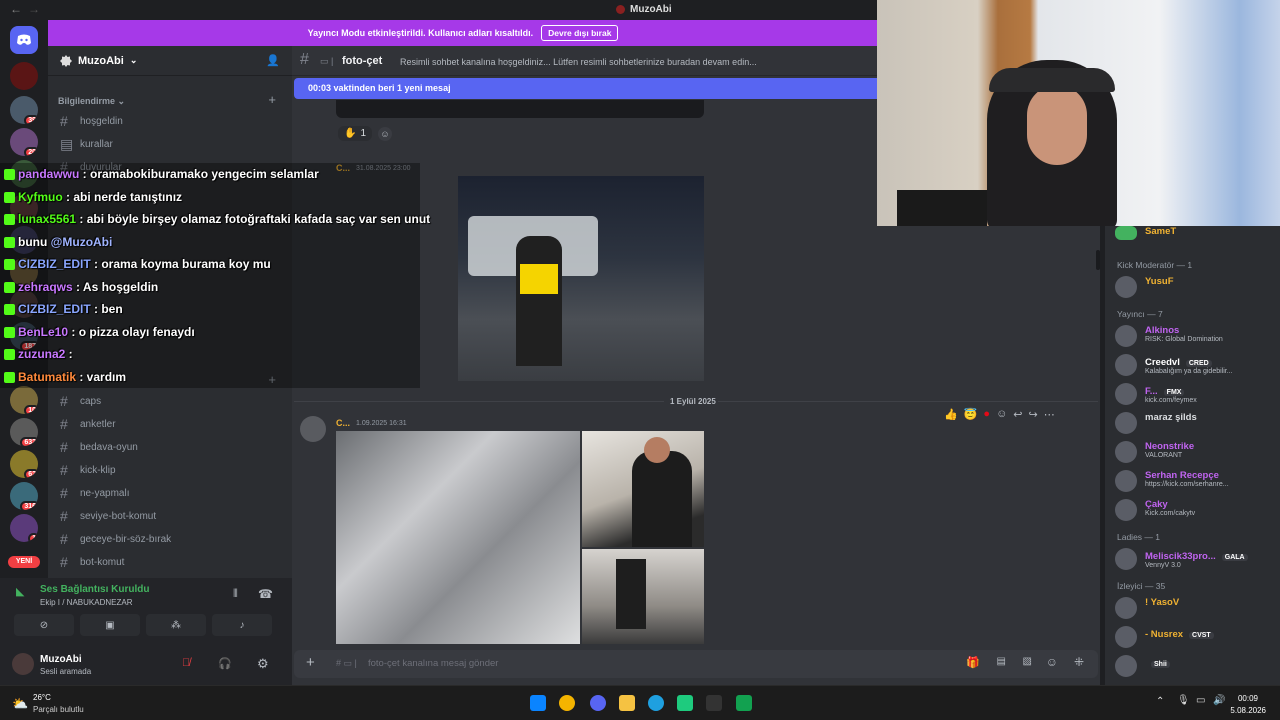 The image size is (1280, 720). Describe the element at coordinates (42, 697) in the screenshot. I see `weather-temp: 26°C` at that location.